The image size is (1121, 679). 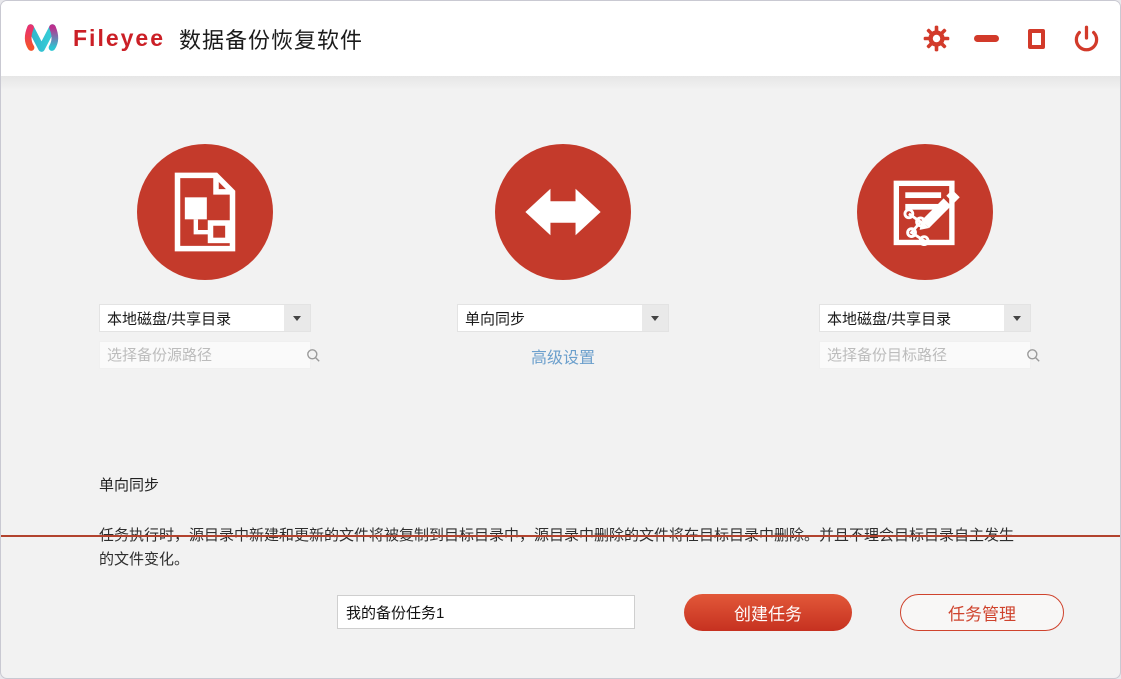 I want to click on power-button, so click(x=1086, y=38).